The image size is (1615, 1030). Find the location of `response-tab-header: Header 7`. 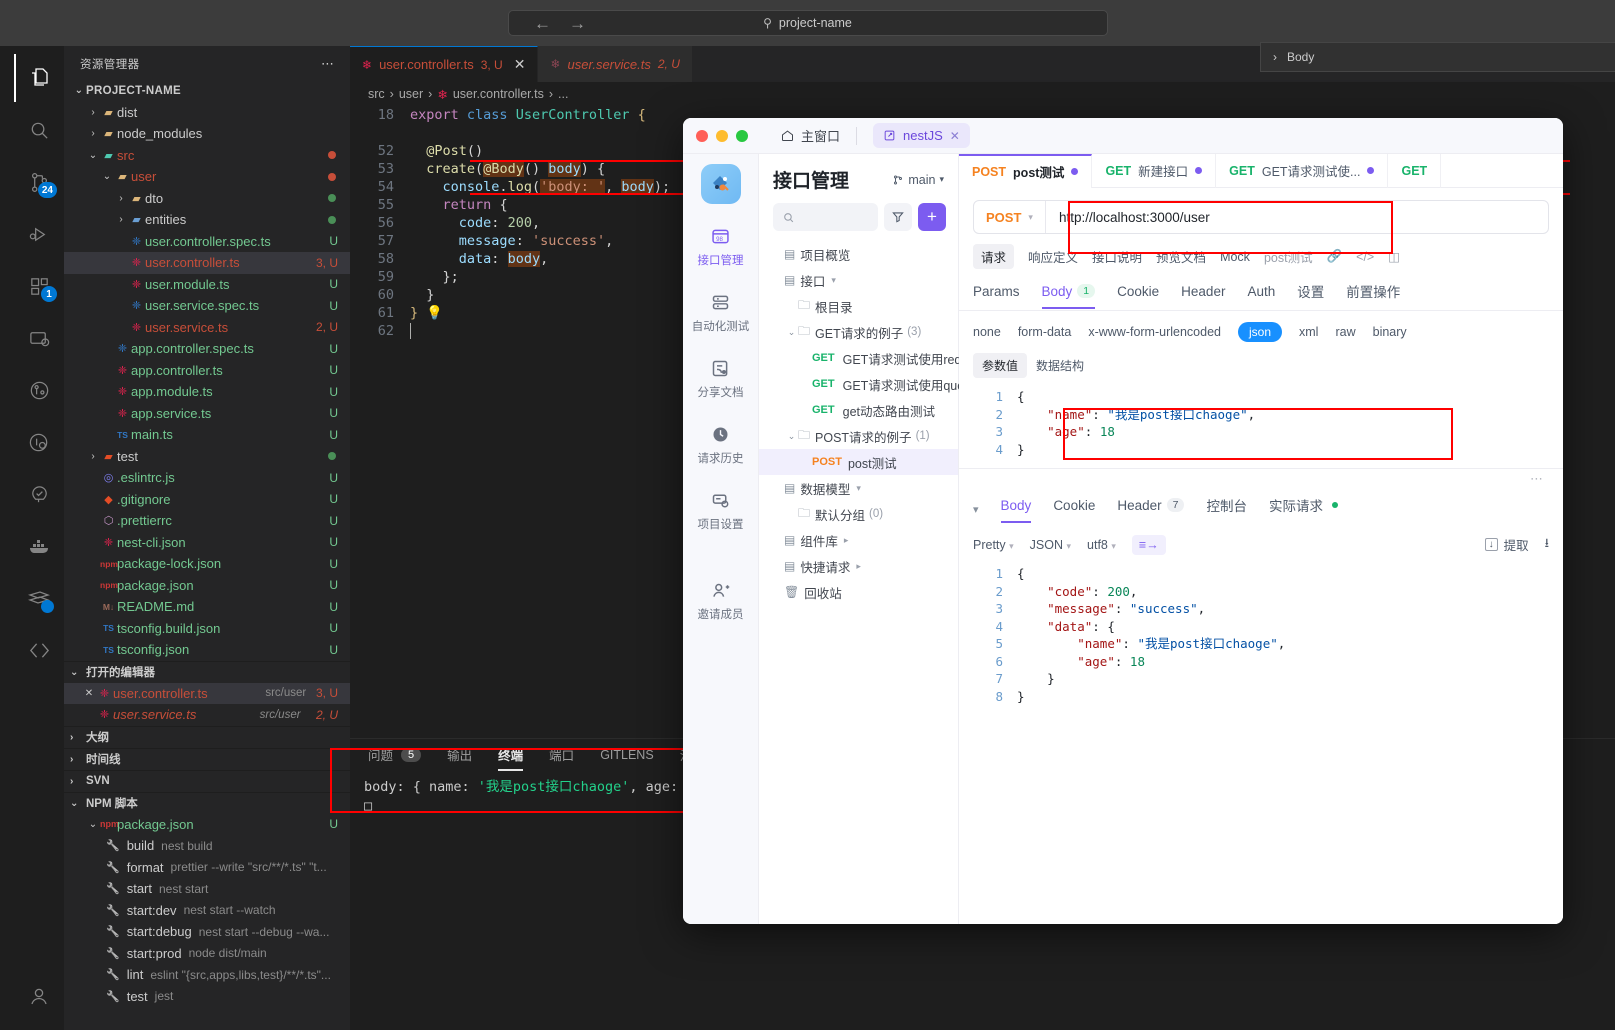

response-tab-header: Header 7 is located at coordinates (1151, 510).